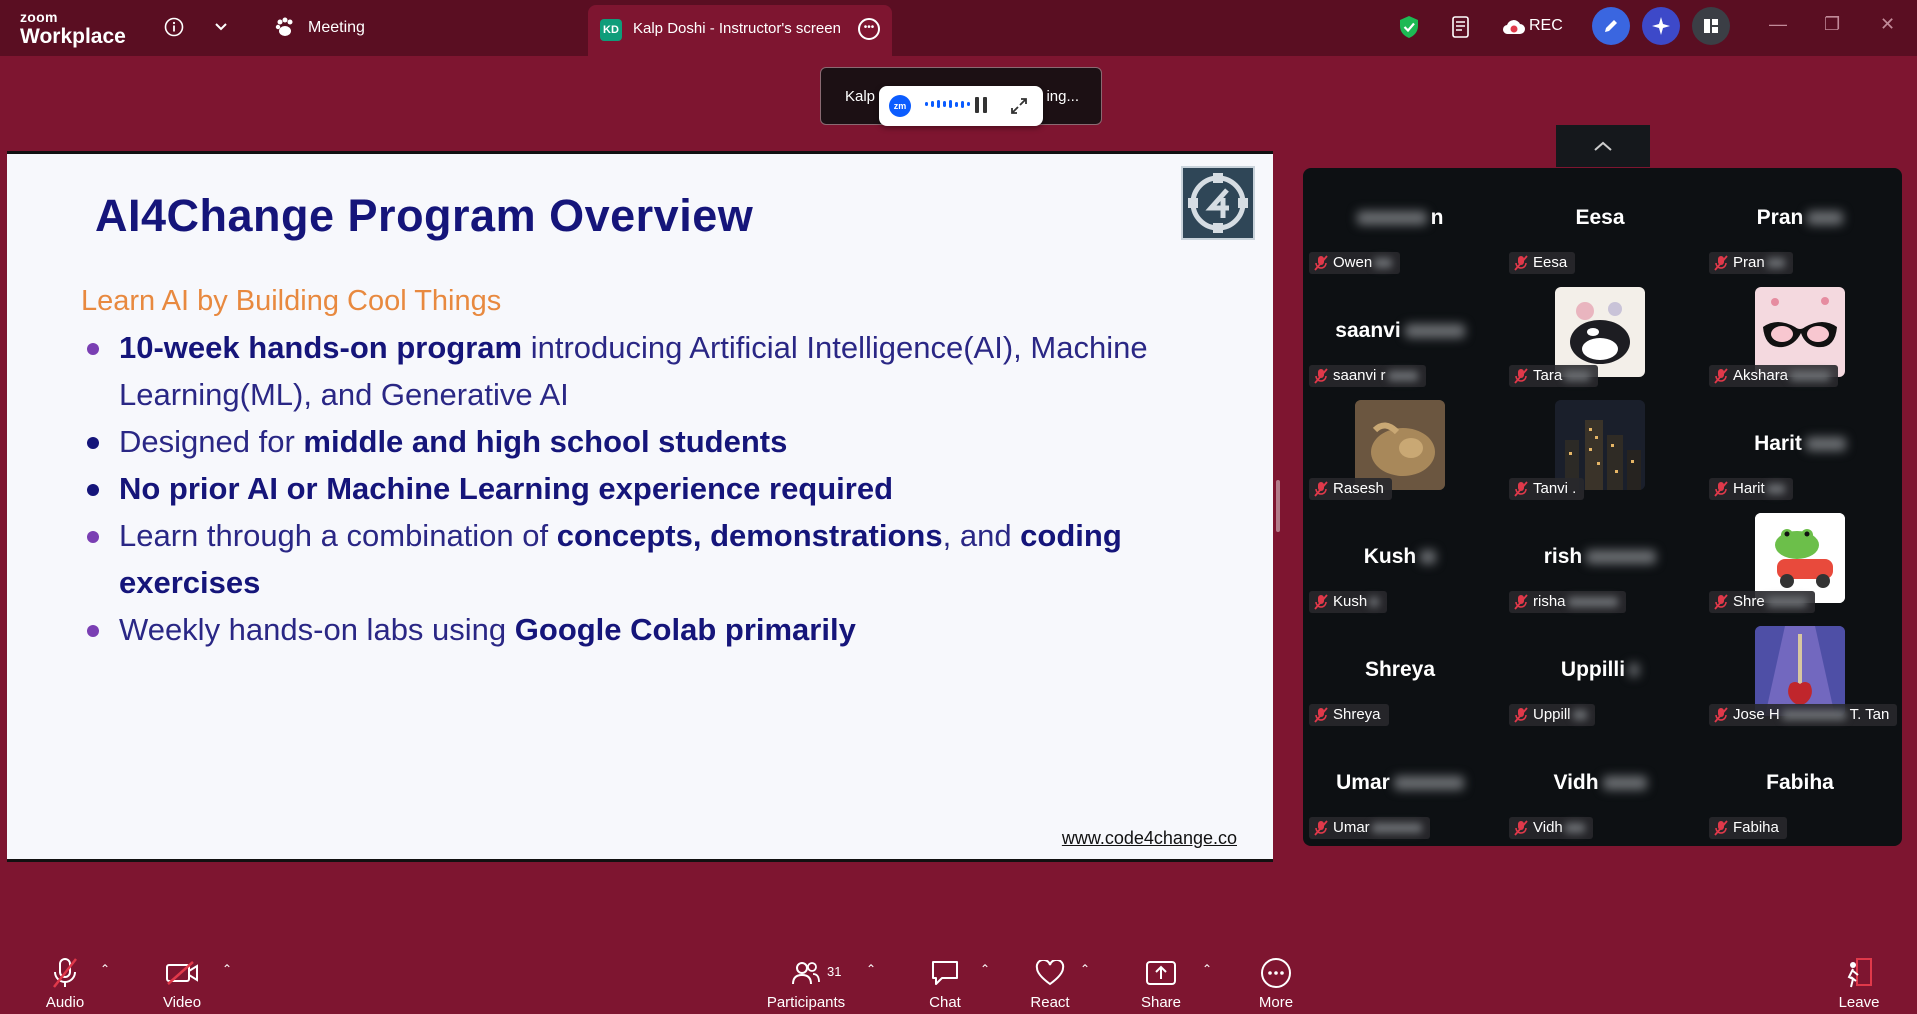 Image resolution: width=1917 pixels, height=1014 pixels. I want to click on ai-companion-sparkle-icon, so click(1661, 26).